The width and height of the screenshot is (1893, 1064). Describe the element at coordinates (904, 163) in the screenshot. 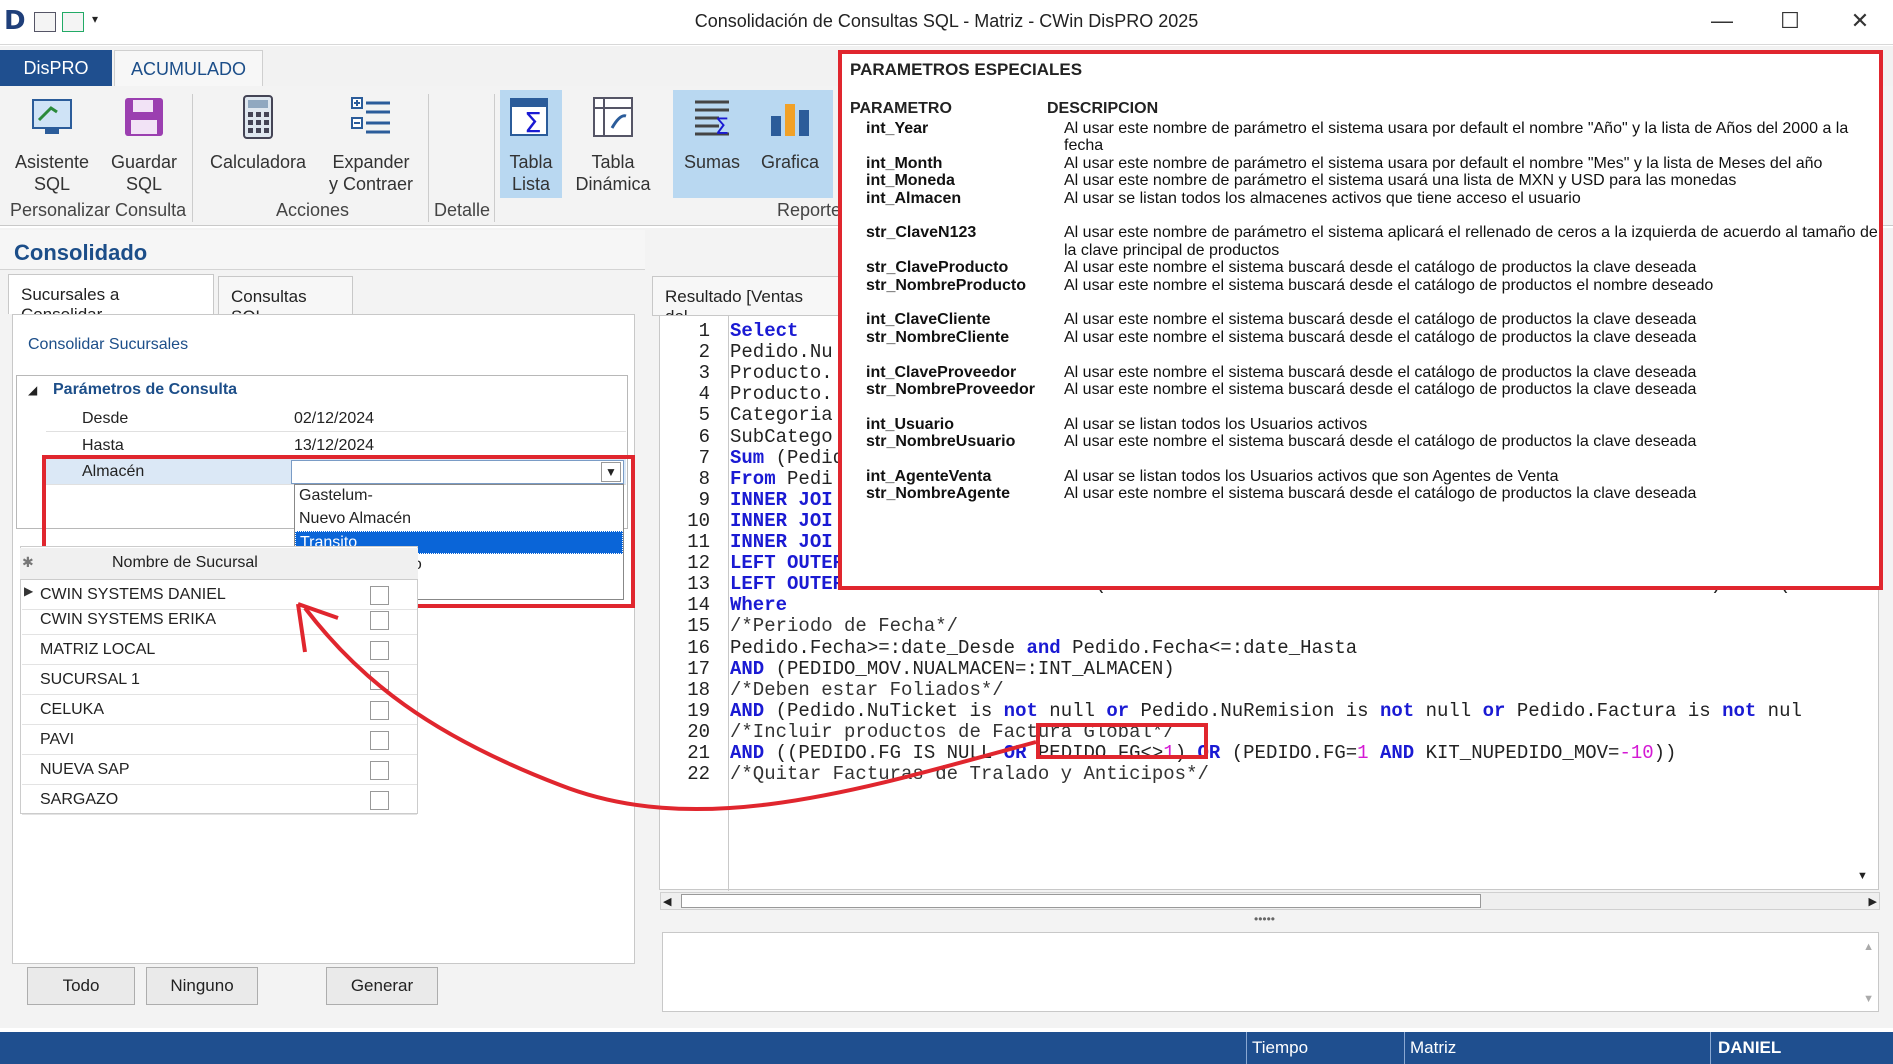

I see `param-name: int_Month` at that location.